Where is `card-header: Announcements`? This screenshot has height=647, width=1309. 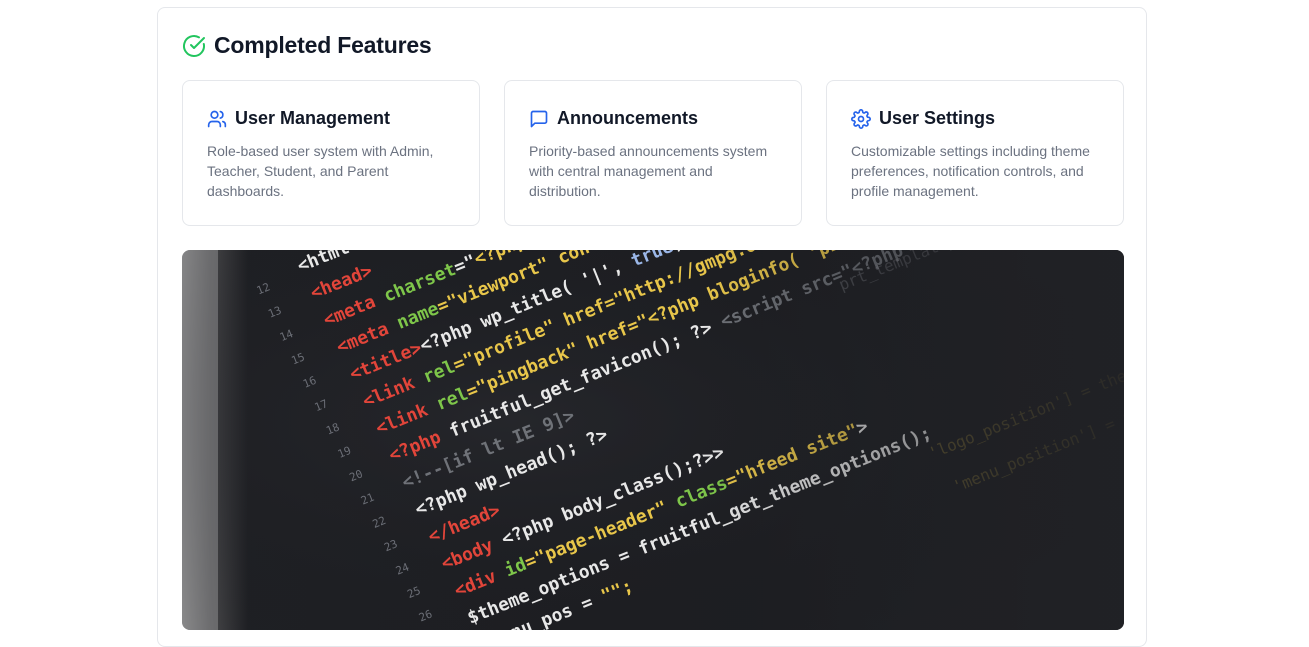
card-header: Announcements is located at coordinates (653, 118).